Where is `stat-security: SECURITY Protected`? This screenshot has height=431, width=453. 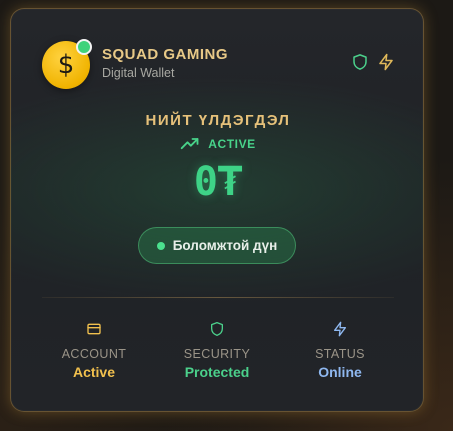 stat-security: SECURITY Protected is located at coordinates (217, 350).